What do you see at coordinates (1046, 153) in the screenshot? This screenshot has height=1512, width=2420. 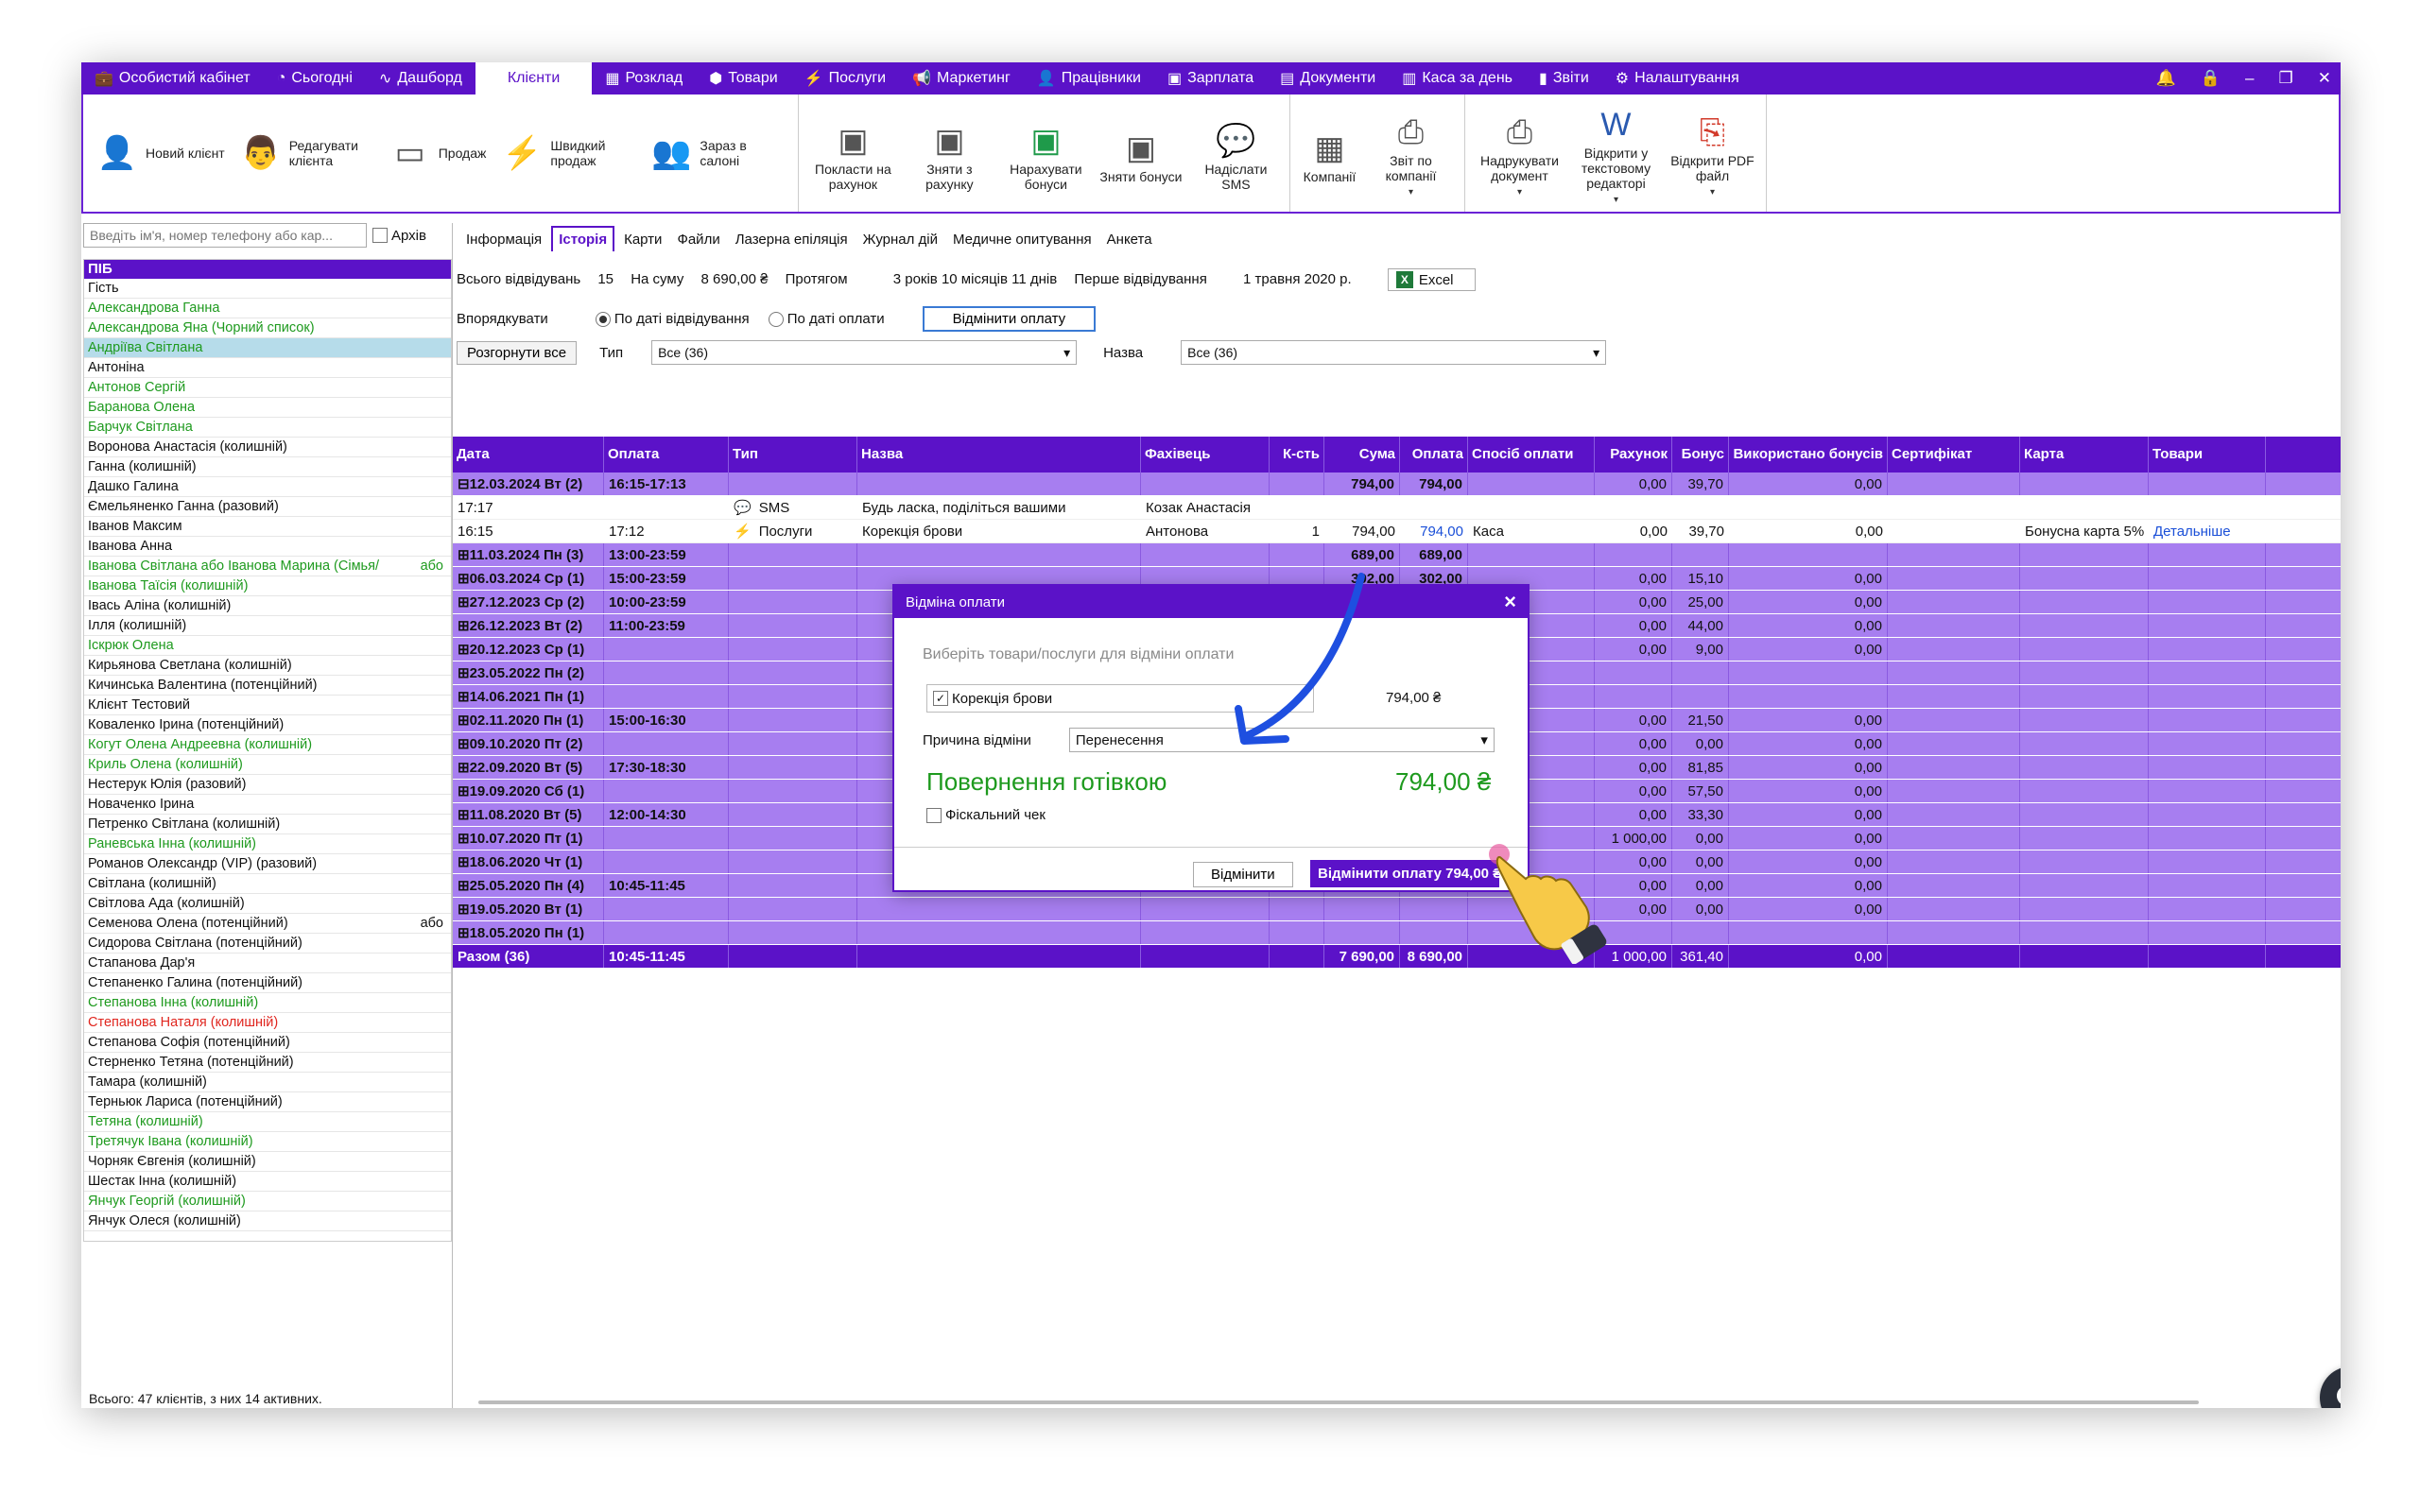 I see `ribbon-button-7: ▣ Нарахувати бонуси` at bounding box center [1046, 153].